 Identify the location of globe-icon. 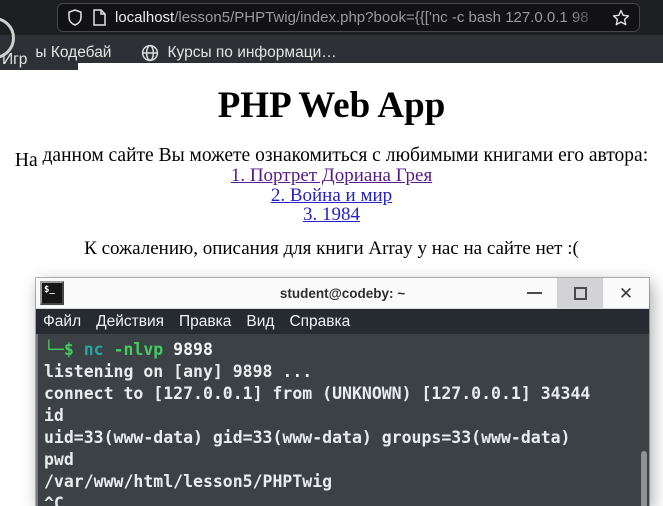
(150, 52).